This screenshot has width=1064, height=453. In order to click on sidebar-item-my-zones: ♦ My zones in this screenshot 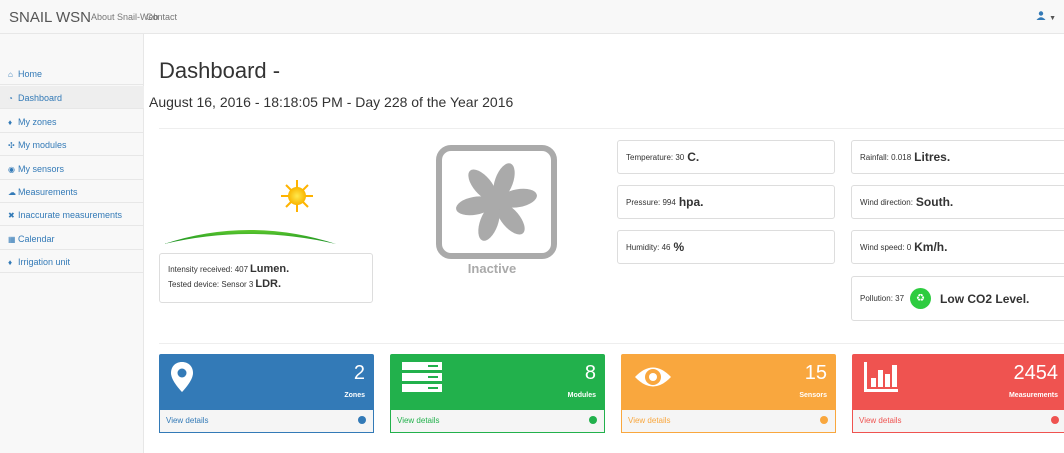, I will do `click(72, 121)`.